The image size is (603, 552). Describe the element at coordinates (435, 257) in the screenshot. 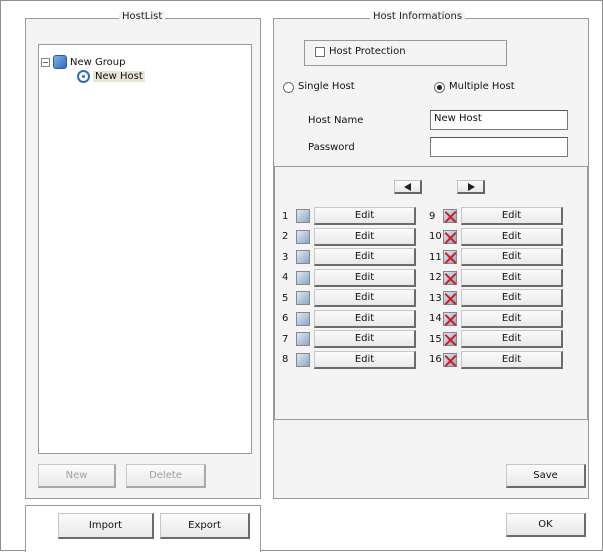

I see `slot-number: 11` at that location.